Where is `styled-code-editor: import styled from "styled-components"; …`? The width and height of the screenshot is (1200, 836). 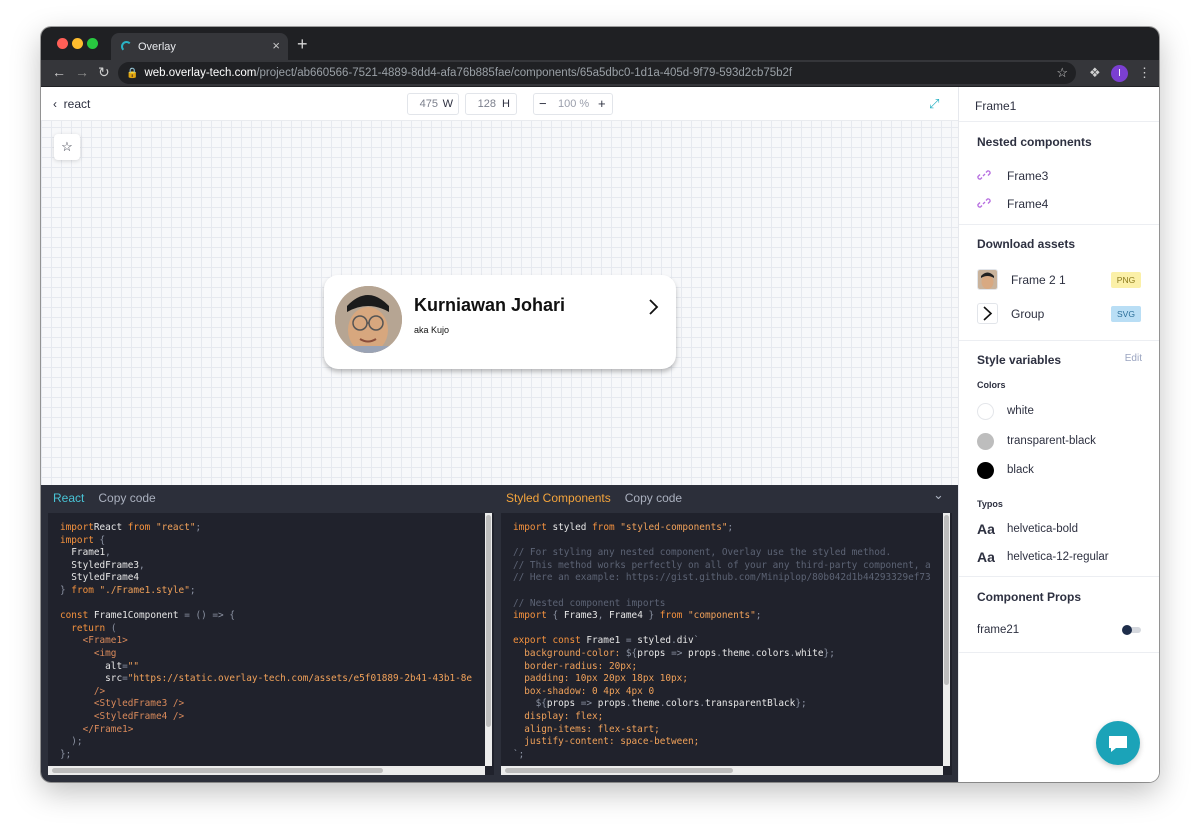 styled-code-editor: import styled from "styled-components"; … is located at coordinates (726, 644).